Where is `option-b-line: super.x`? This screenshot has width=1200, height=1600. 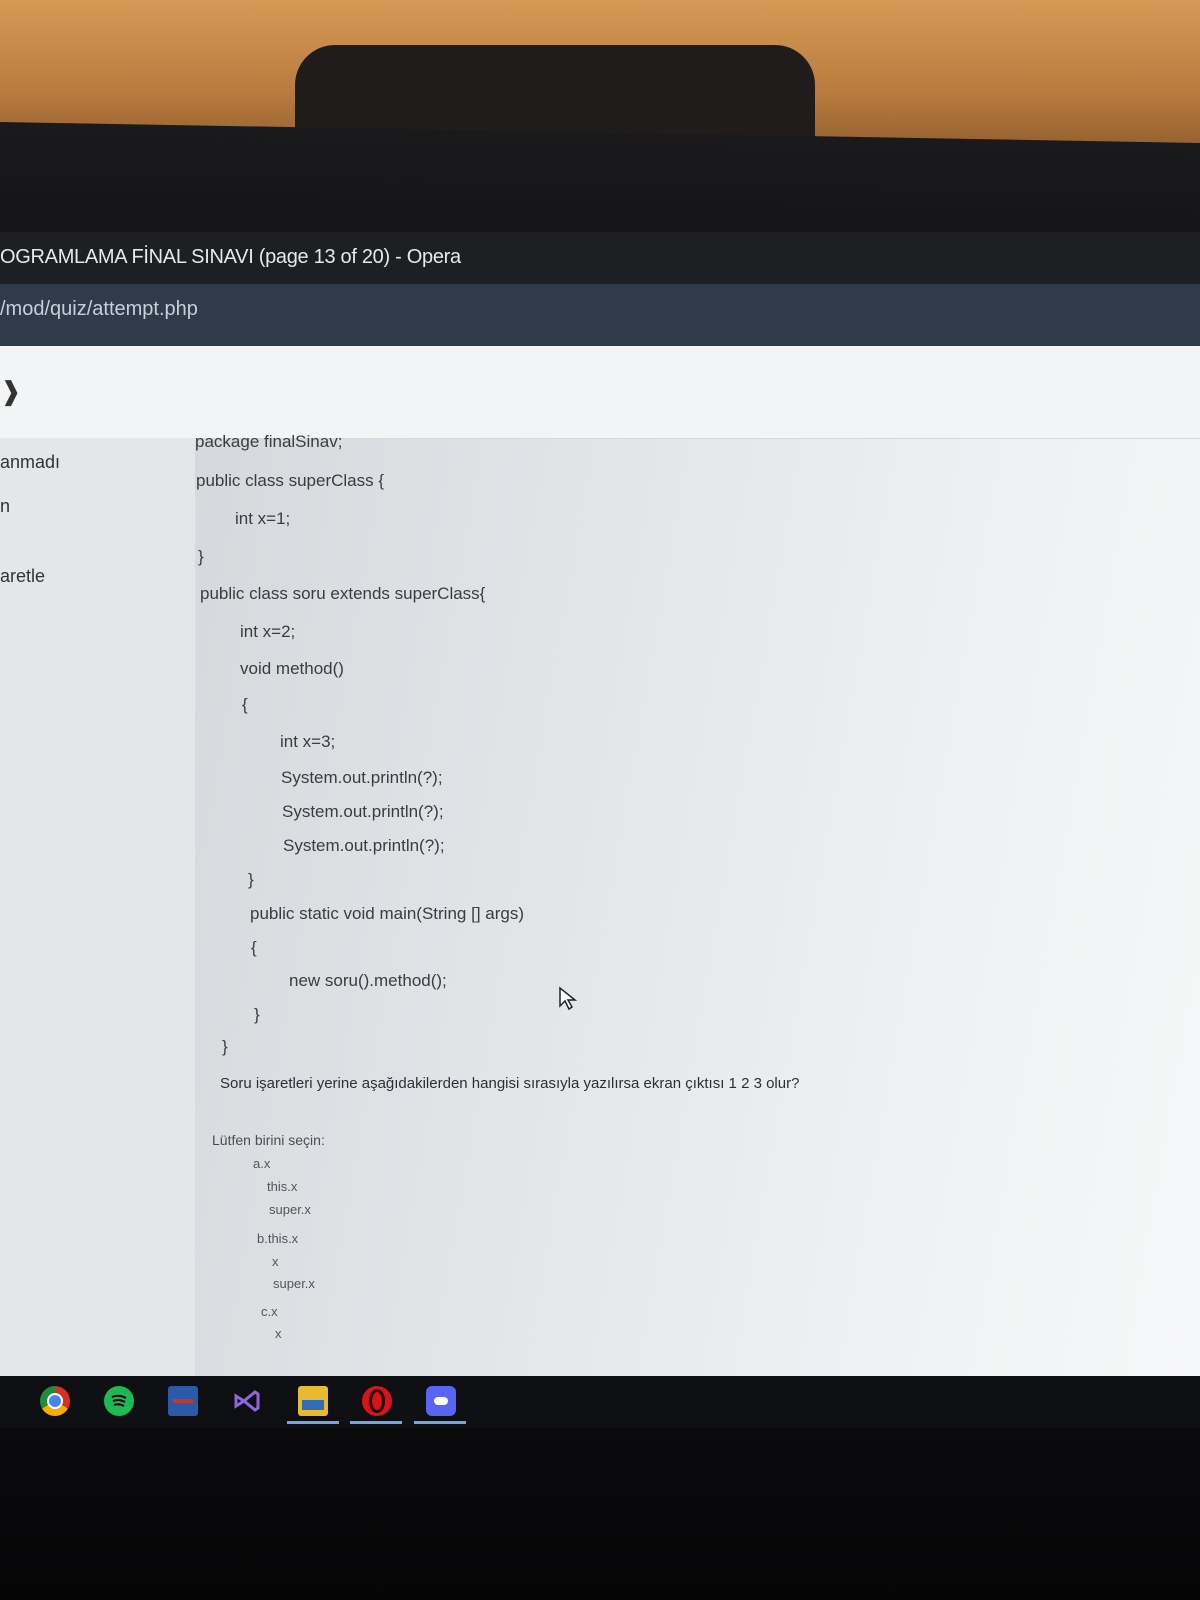
option-b-line: super.x is located at coordinates (294, 1283).